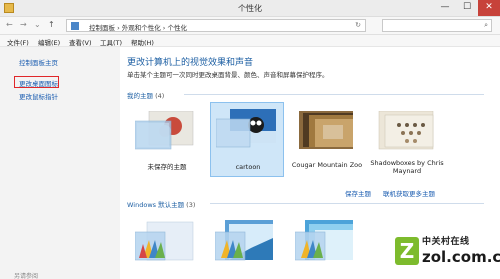 Image resolution: width=500 pixels, height=279 pixels. Describe the element at coordinates (80, 42) in the screenshot. I see `menu-view: 查看(V)` at that location.